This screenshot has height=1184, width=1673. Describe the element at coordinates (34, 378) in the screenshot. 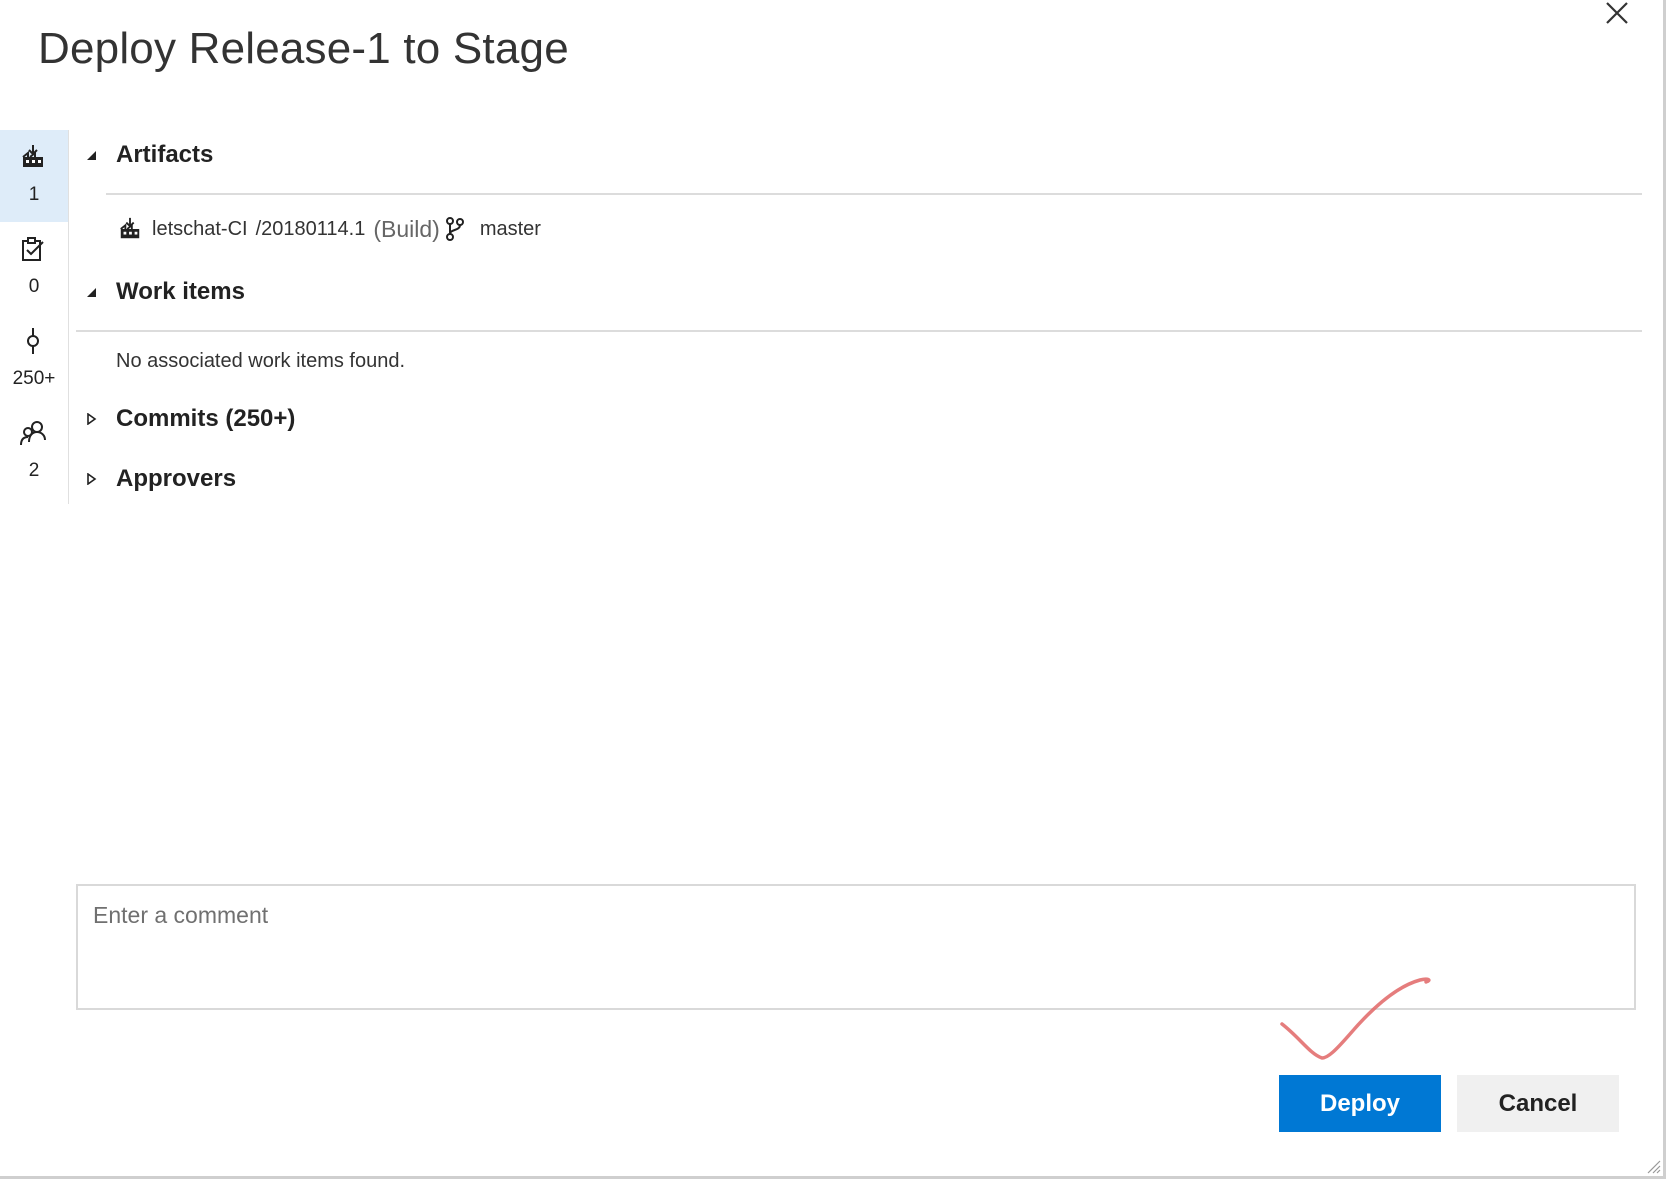

I see `rail-commits-count: 250+` at that location.